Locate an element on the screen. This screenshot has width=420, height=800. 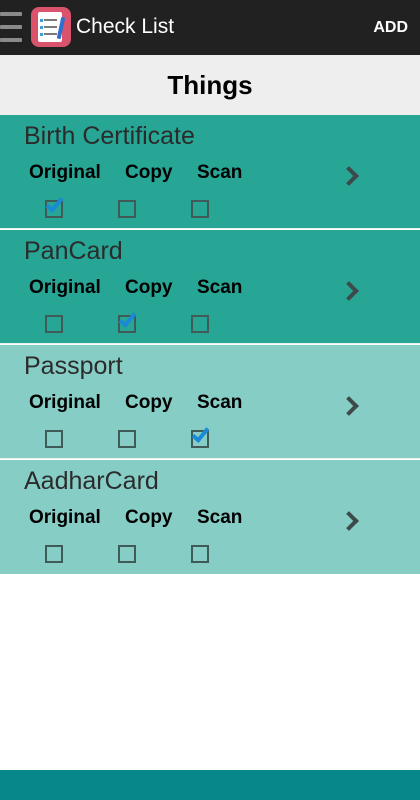
item-name: Passport is located at coordinates (73, 366).